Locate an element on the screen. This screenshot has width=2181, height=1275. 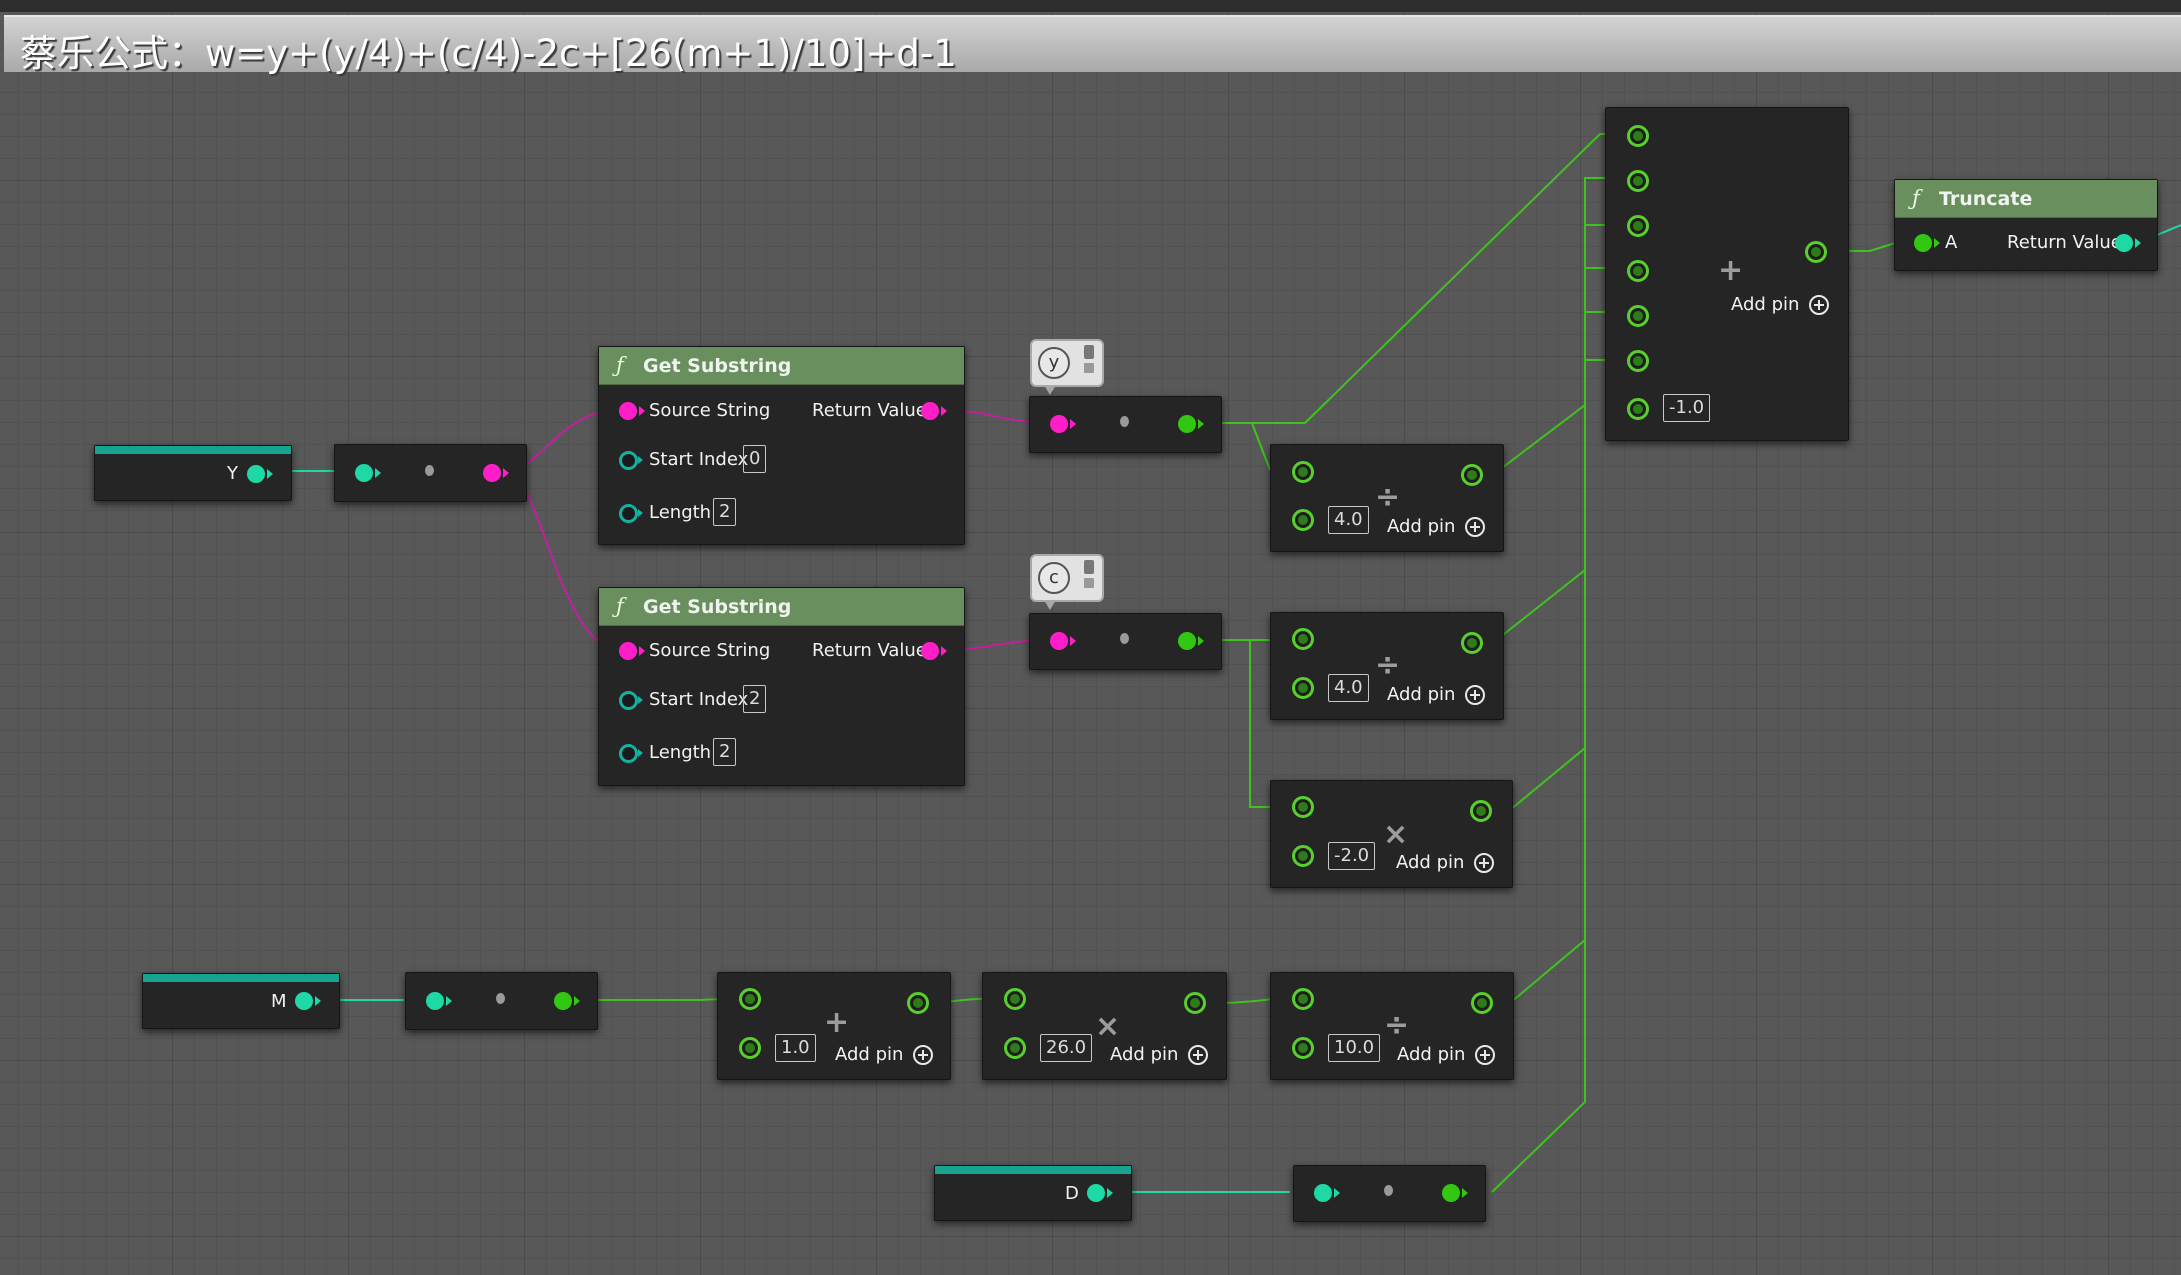
convert-node-y-int is located at coordinates (1125, 424).